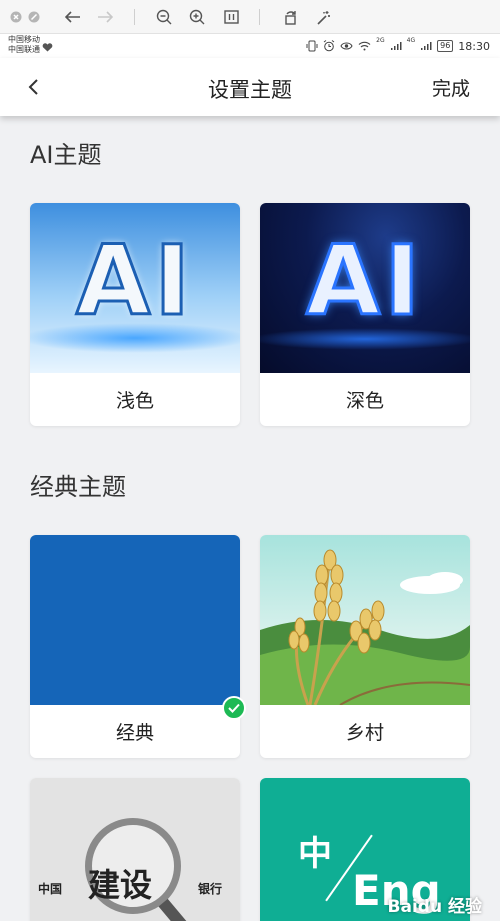 This screenshot has width=500, height=921. Describe the element at coordinates (250, 46) in the screenshot. I see `status-bar: 中国移动 中国联通 2G 4G 96 18:30` at that location.